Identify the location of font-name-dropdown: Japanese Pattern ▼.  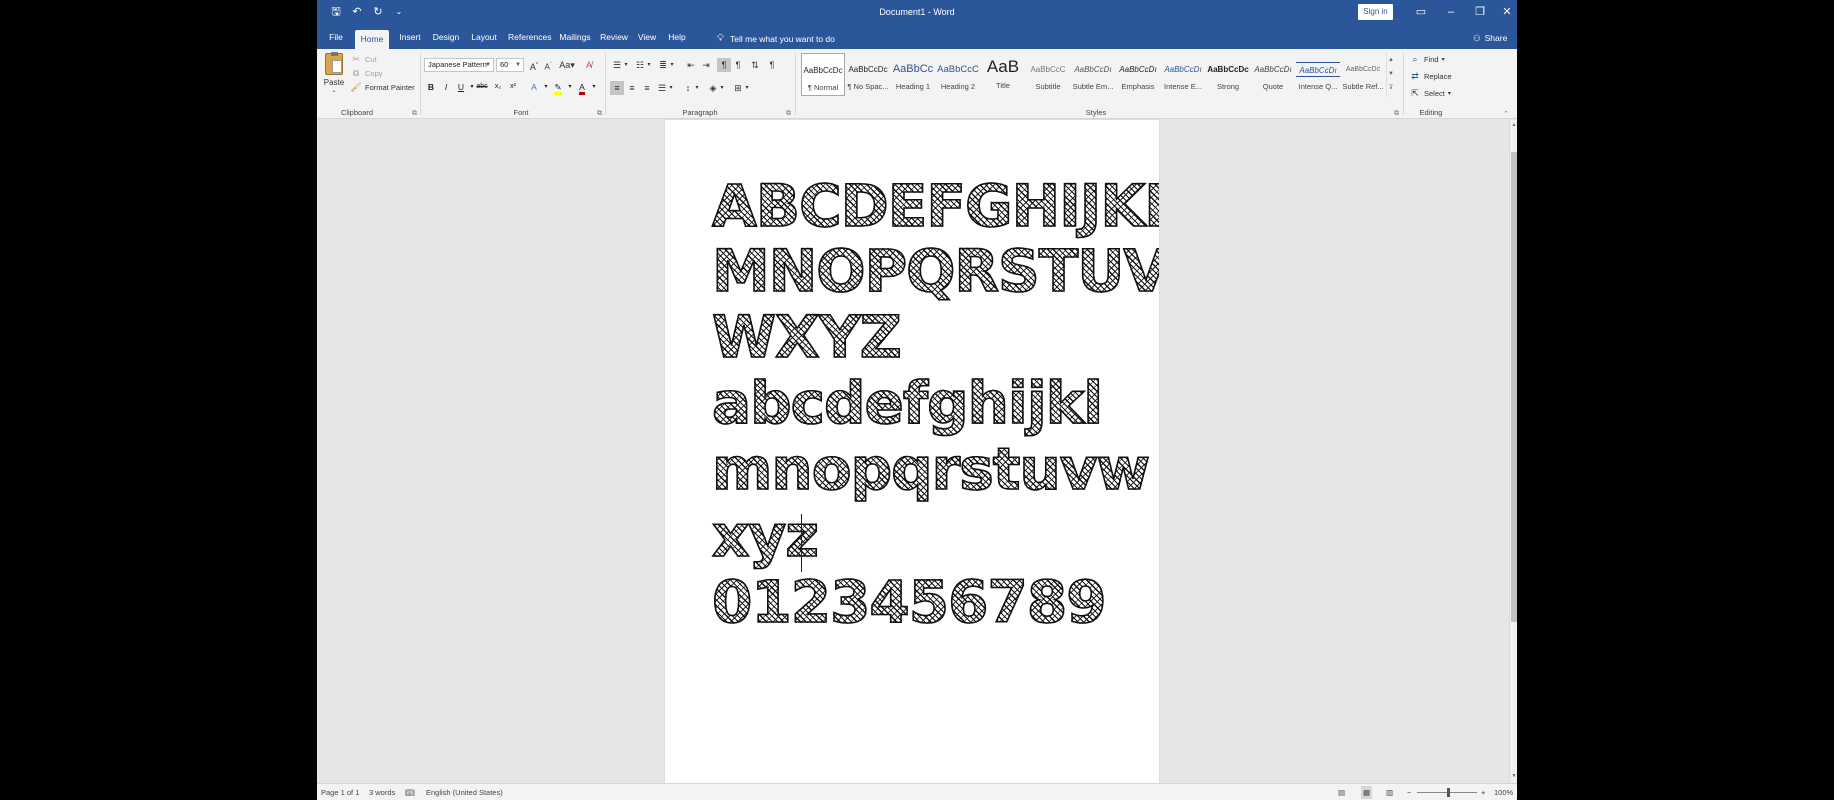
(459, 65).